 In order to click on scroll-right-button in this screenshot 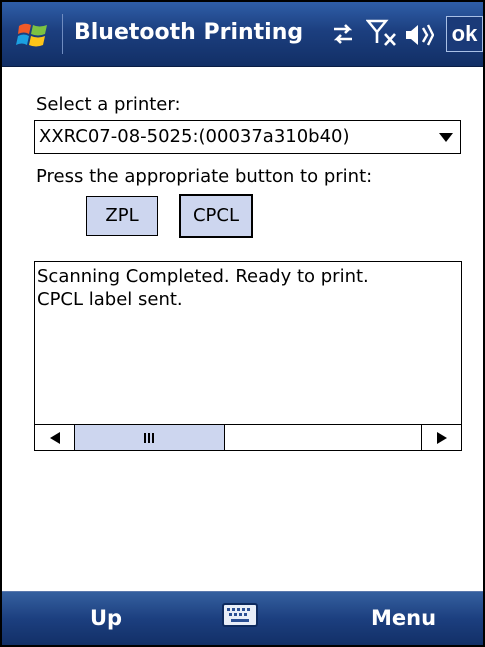, I will do `click(441, 437)`.